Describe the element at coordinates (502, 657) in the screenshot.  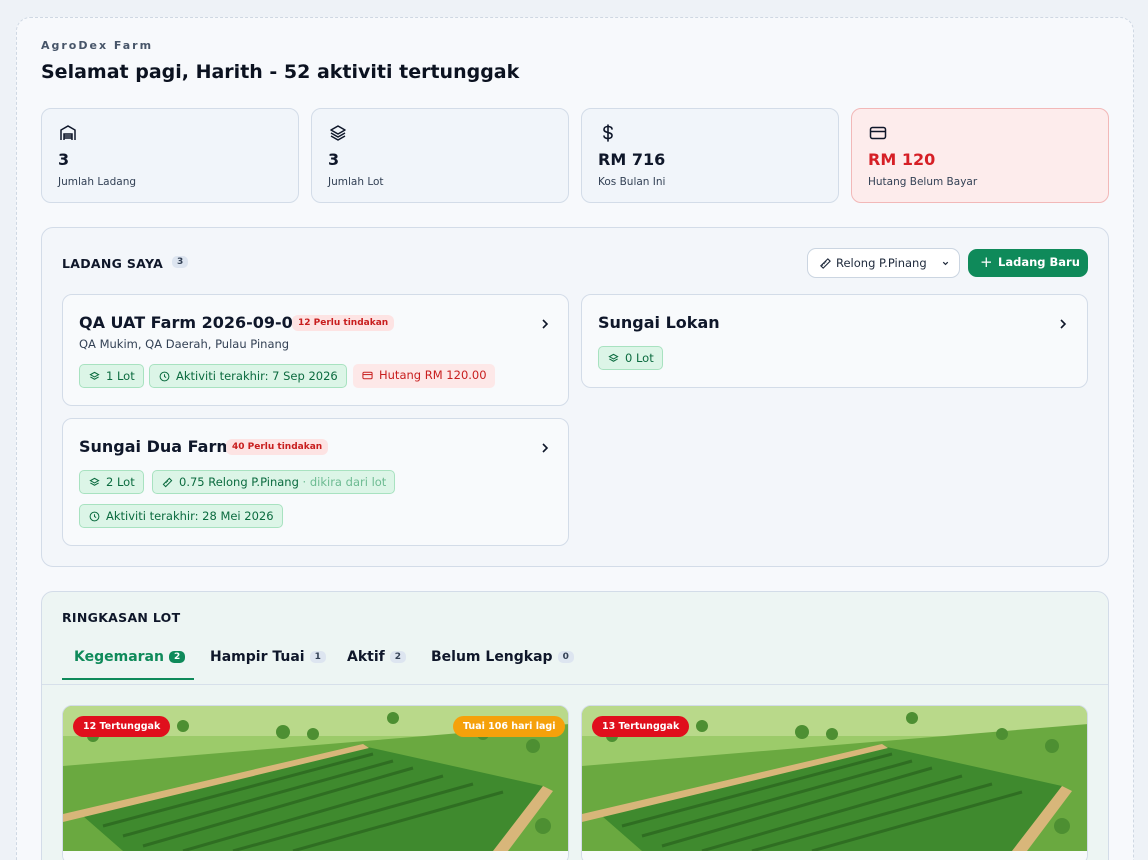
I see `tab-belum-lengkap: Belum Lengkap 0` at that location.